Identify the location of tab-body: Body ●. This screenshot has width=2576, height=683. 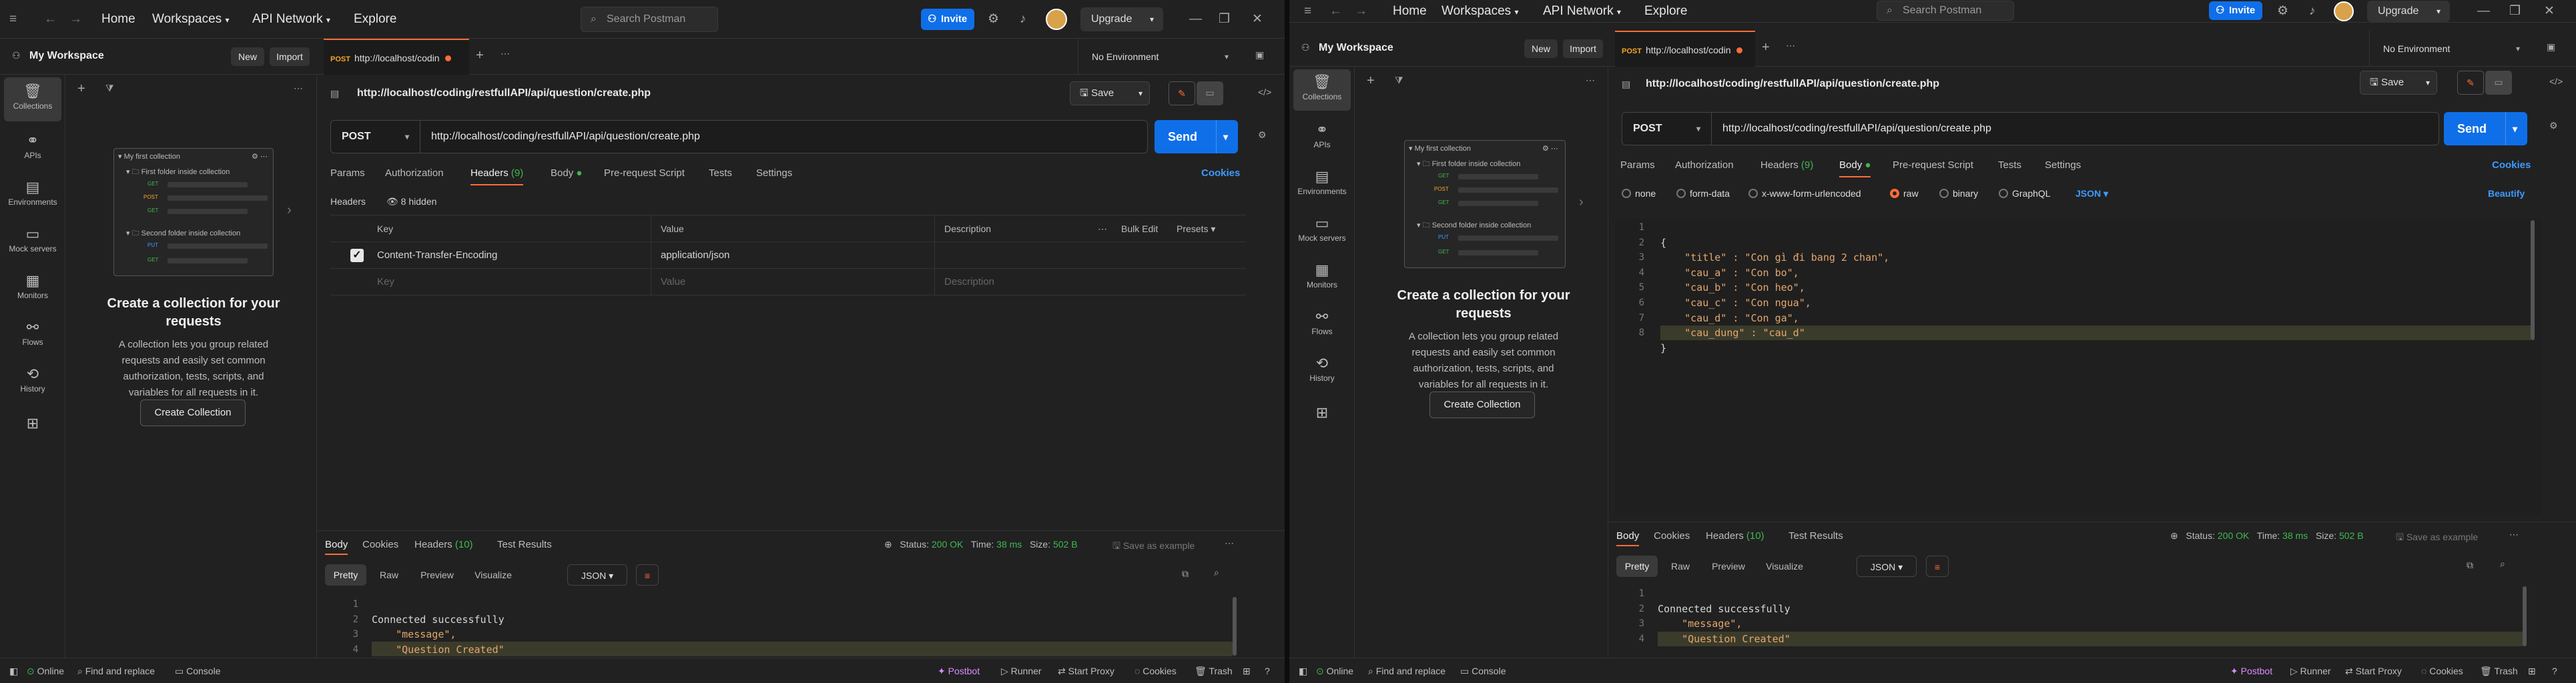
(1855, 166).